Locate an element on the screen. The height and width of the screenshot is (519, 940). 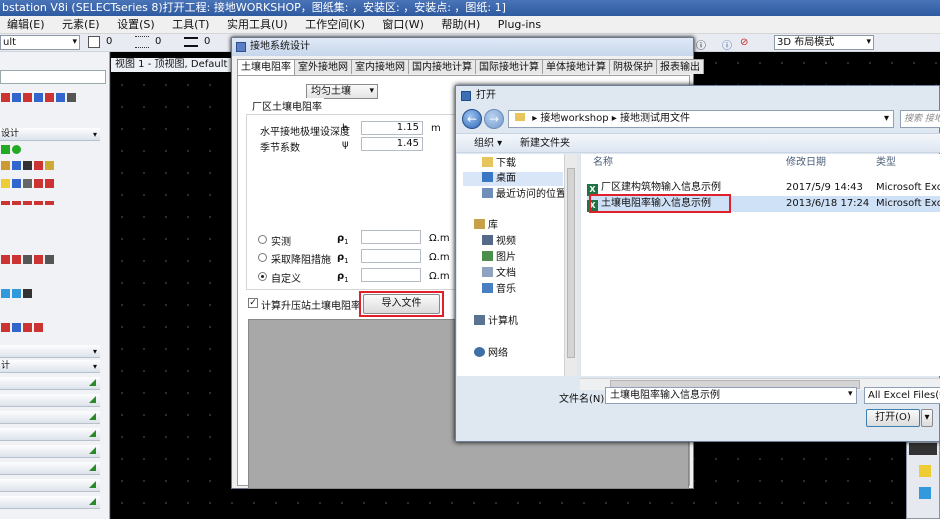
menu-plugins: Plug-ins is located at coordinates (519, 25).